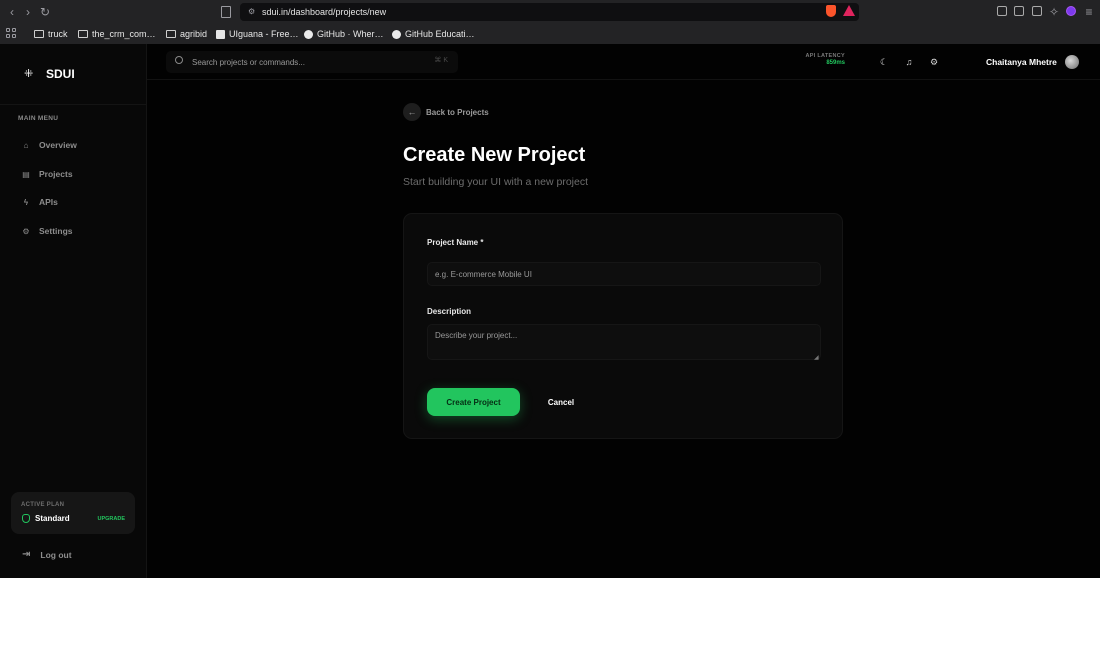 Image resolution: width=1100 pixels, height=659 pixels. I want to click on avatar, so click(1072, 62).